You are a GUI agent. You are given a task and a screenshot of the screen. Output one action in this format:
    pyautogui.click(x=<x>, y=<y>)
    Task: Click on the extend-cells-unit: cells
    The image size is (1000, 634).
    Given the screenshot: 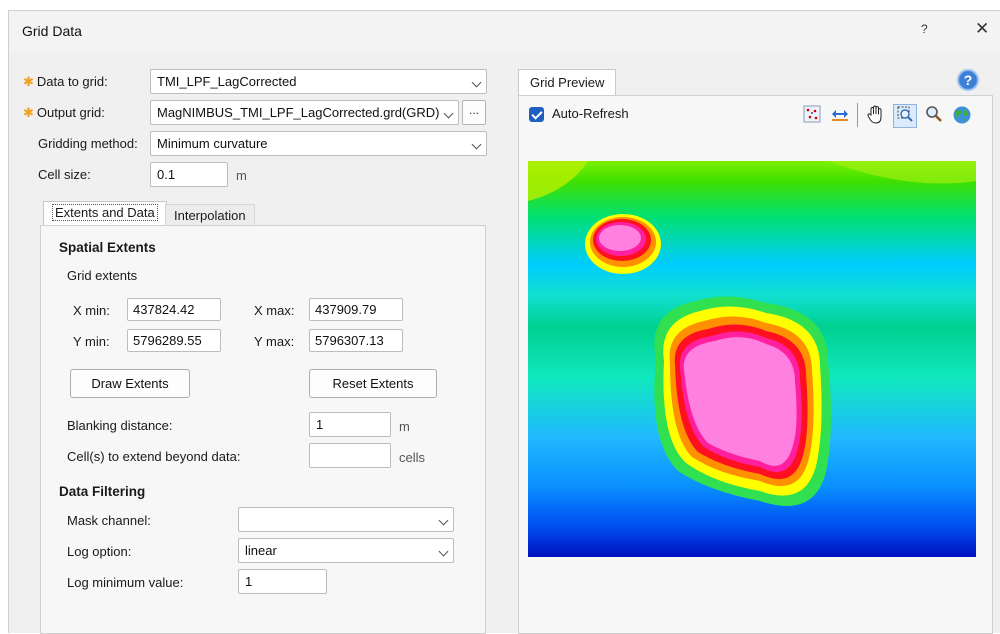 What is the action you would take?
    pyautogui.click(x=412, y=457)
    